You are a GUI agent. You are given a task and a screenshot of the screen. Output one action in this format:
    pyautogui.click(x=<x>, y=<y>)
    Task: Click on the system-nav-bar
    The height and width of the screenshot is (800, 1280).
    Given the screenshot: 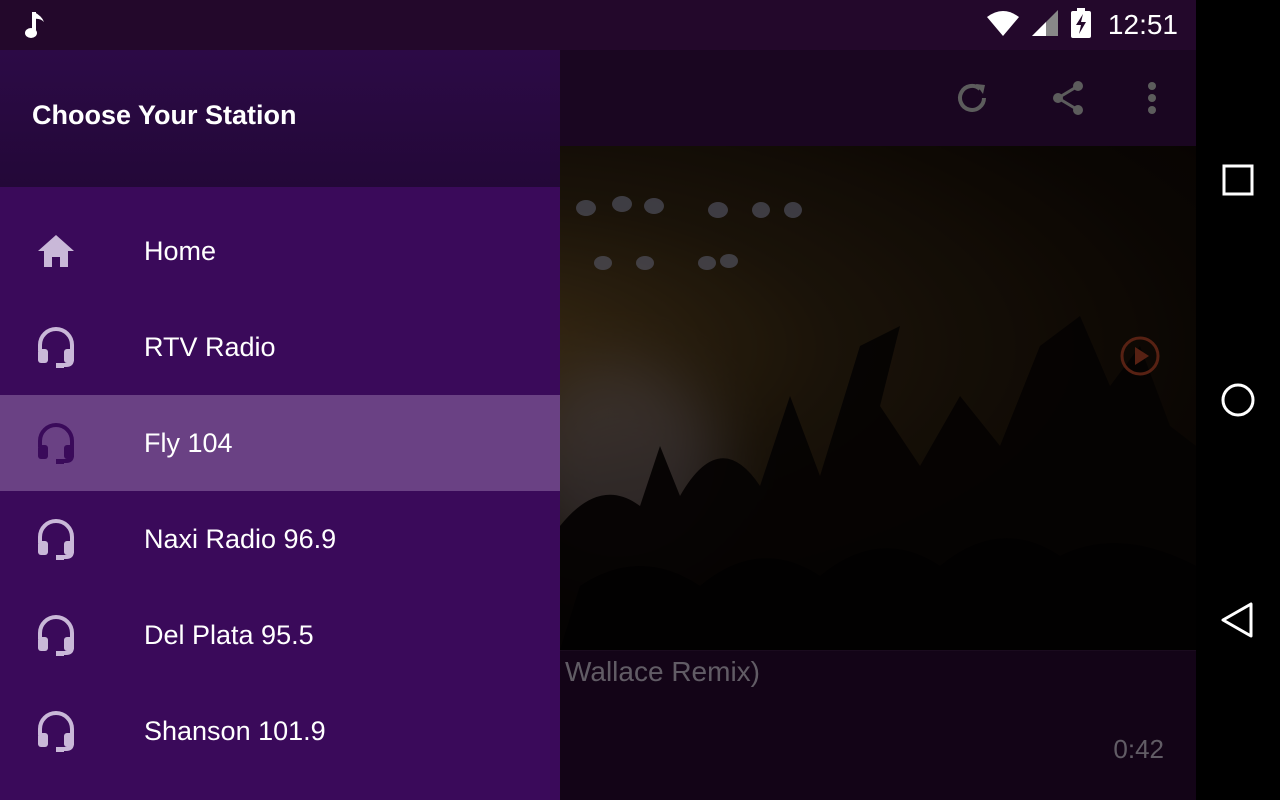 What is the action you would take?
    pyautogui.click(x=1238, y=400)
    